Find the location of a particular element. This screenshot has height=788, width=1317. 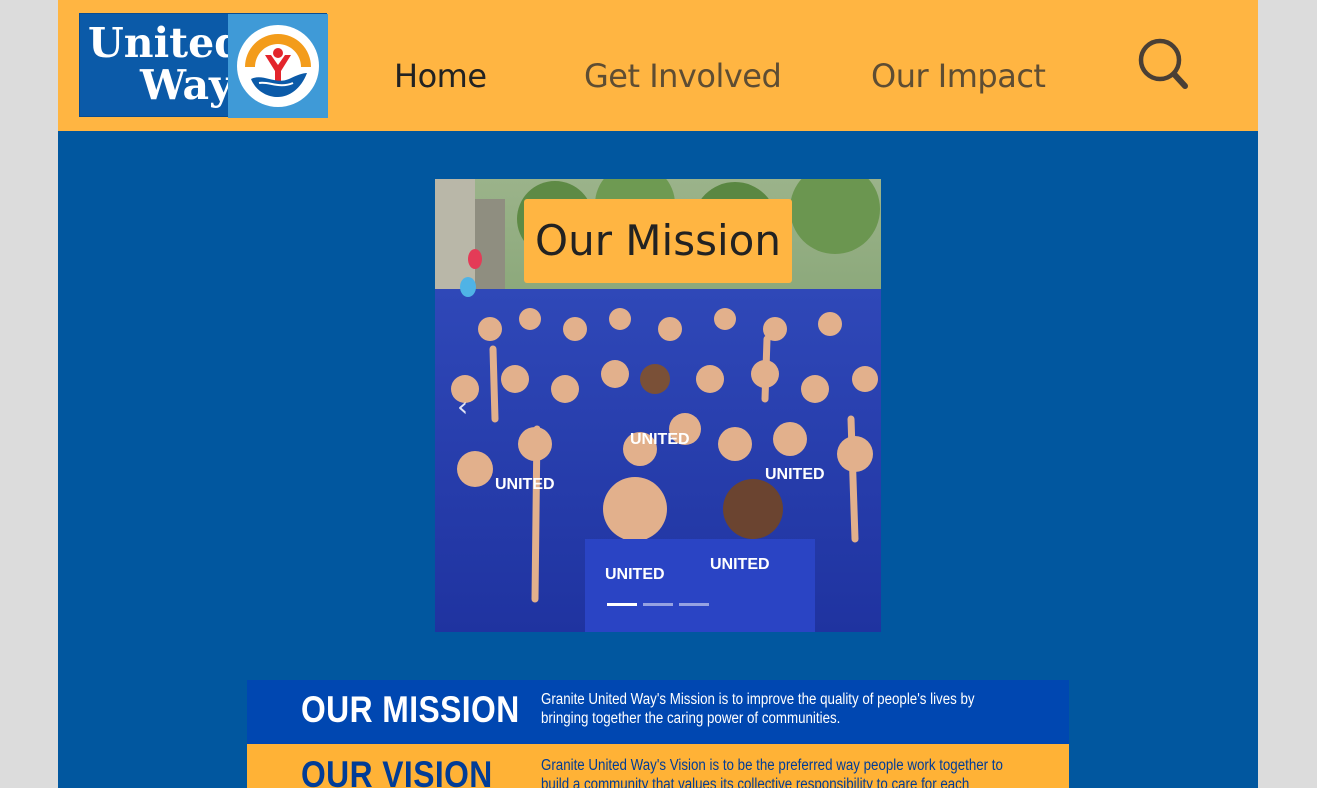

logo-emblem-icon is located at coordinates (278, 66).